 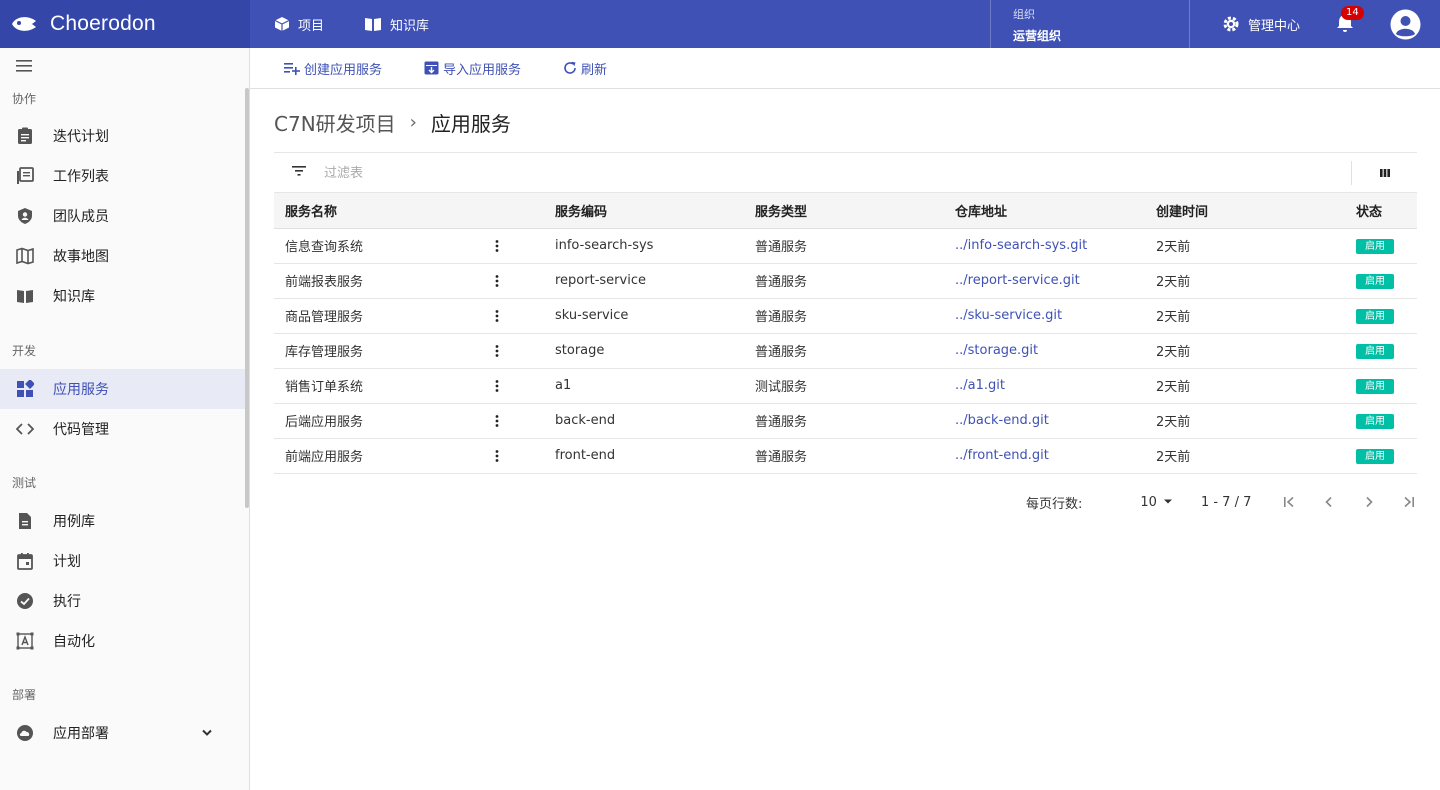 I want to click on chevron-left-icon, so click(x=1328, y=502).